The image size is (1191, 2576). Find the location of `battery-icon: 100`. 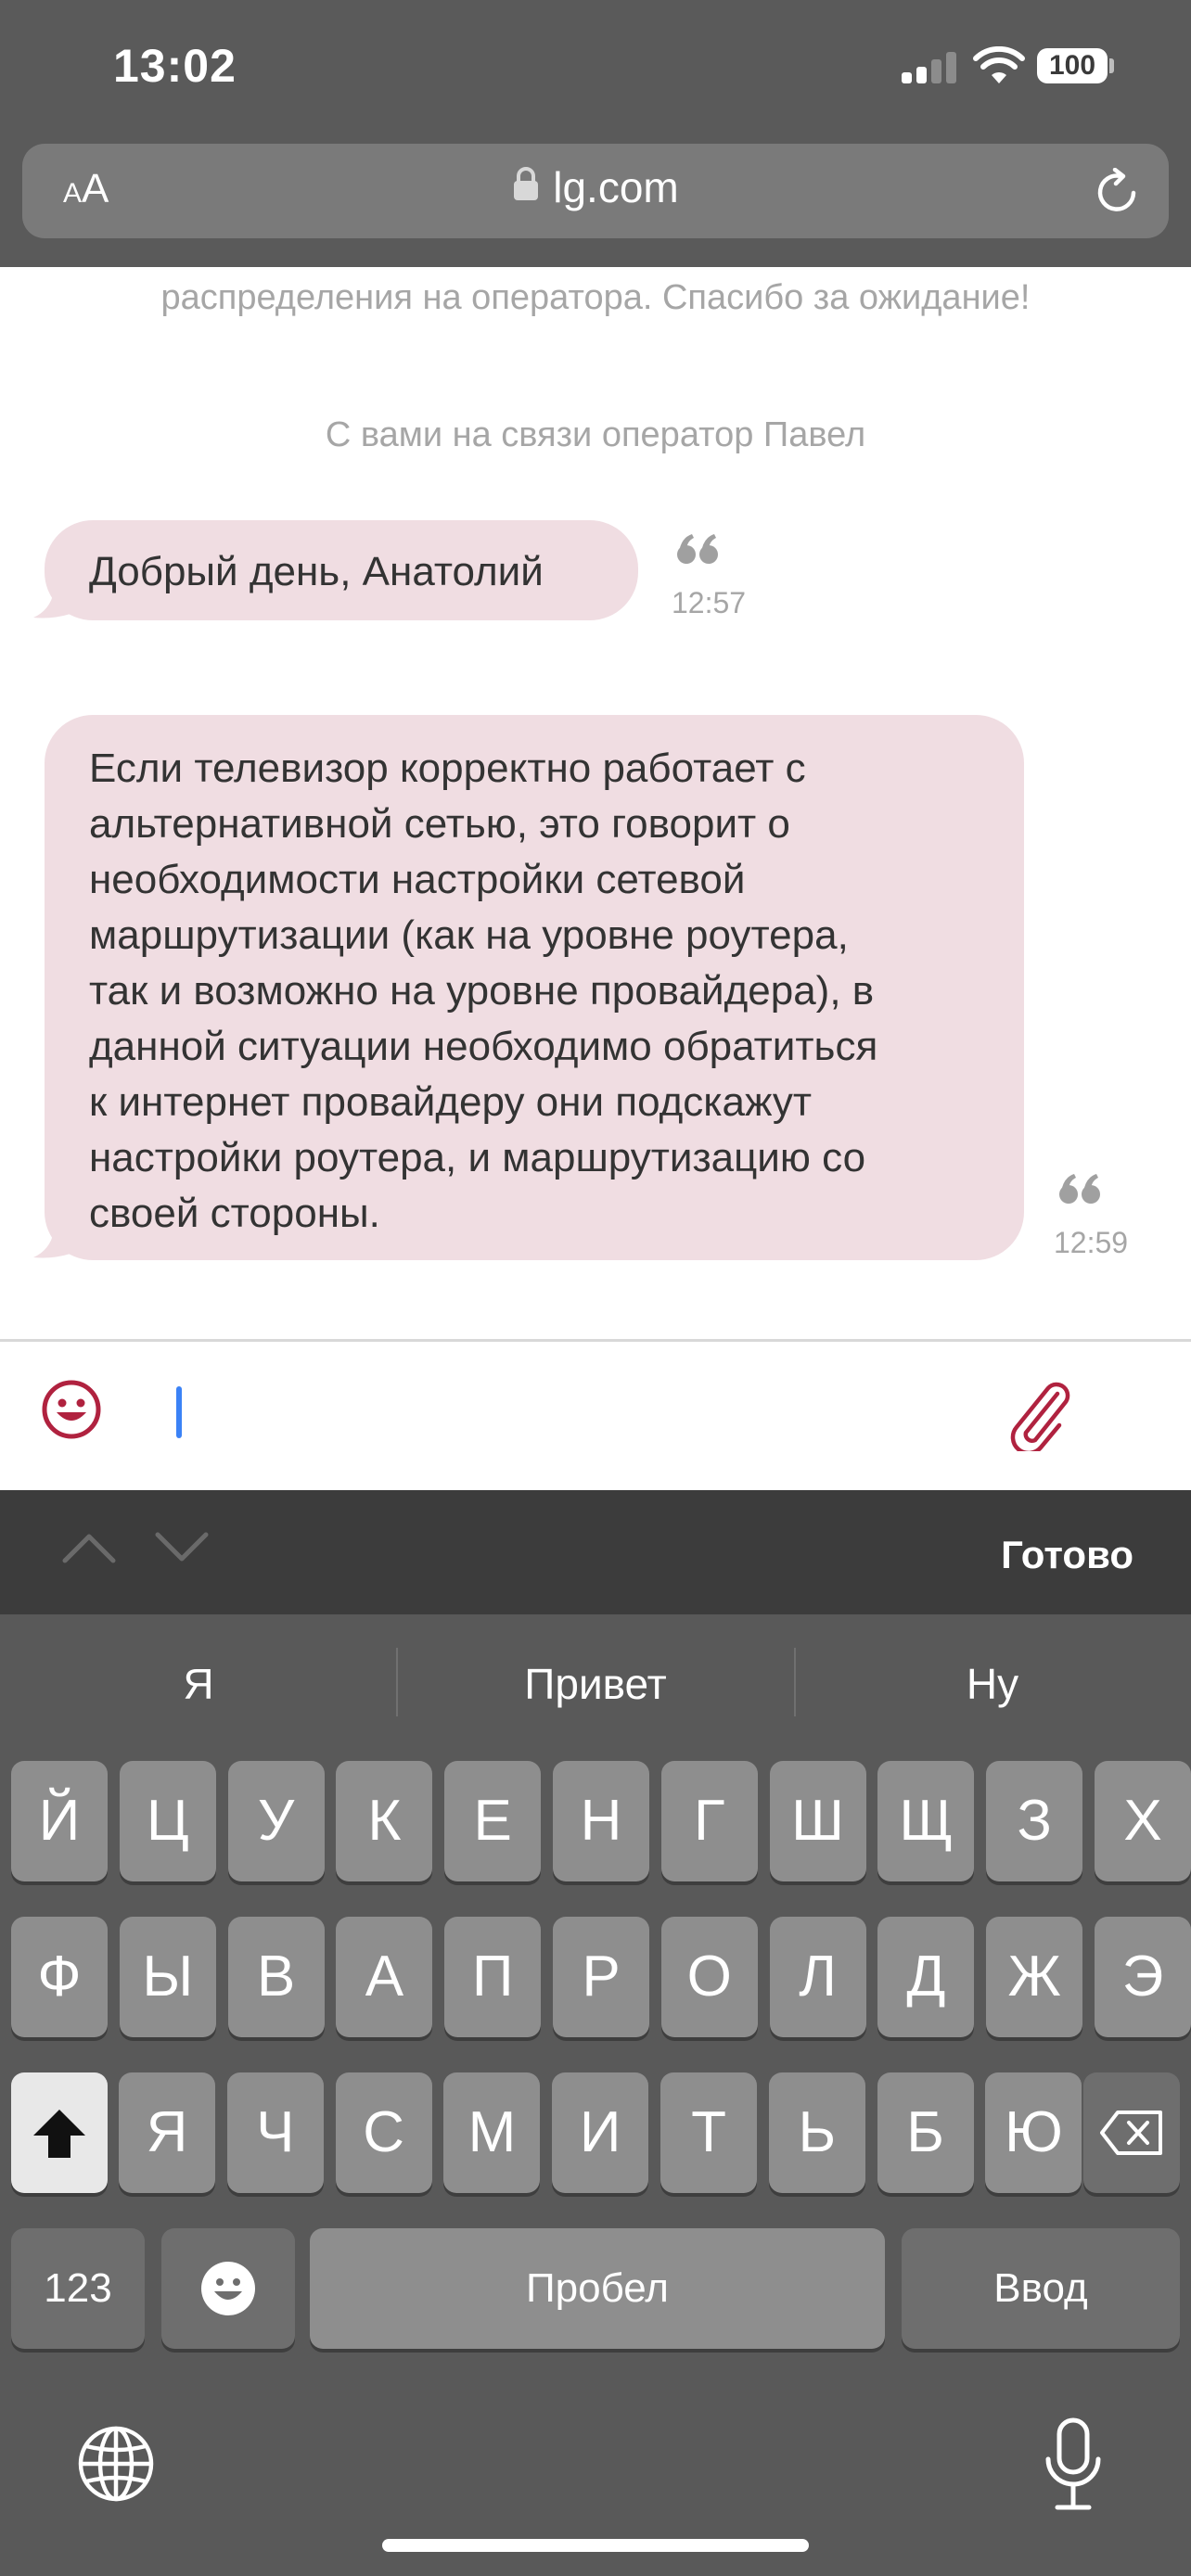

battery-icon: 100 is located at coordinates (1073, 66).